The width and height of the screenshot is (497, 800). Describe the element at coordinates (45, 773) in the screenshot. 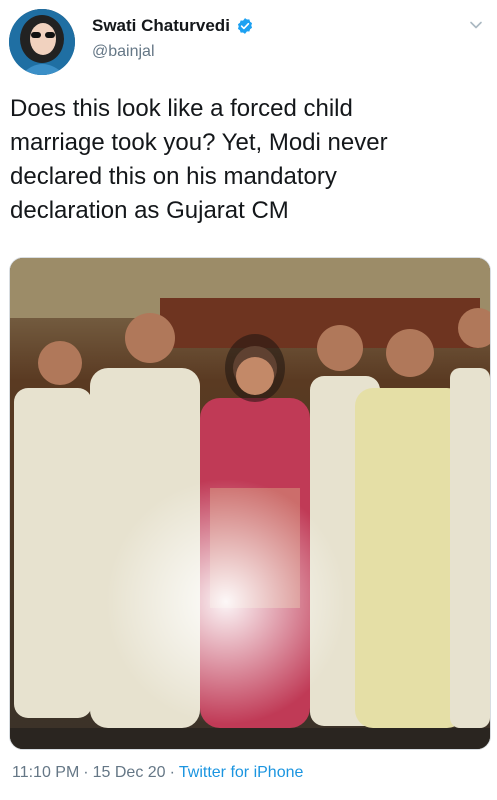

I see `tweet-time: 11:10 PM` at that location.